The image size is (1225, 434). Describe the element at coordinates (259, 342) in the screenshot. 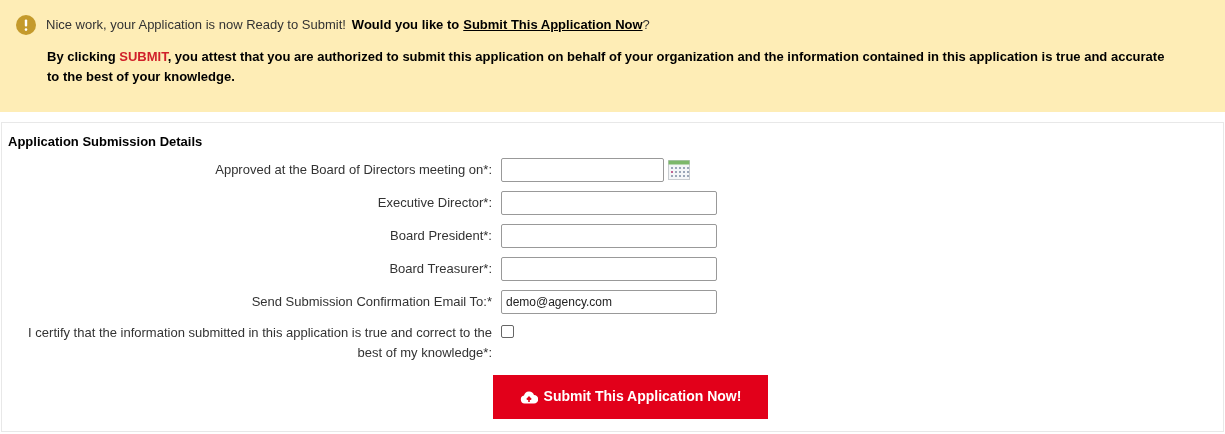

I see `field-label: I certify that the information submitted in this application is true and correct to the best of my knowledge*:` at that location.